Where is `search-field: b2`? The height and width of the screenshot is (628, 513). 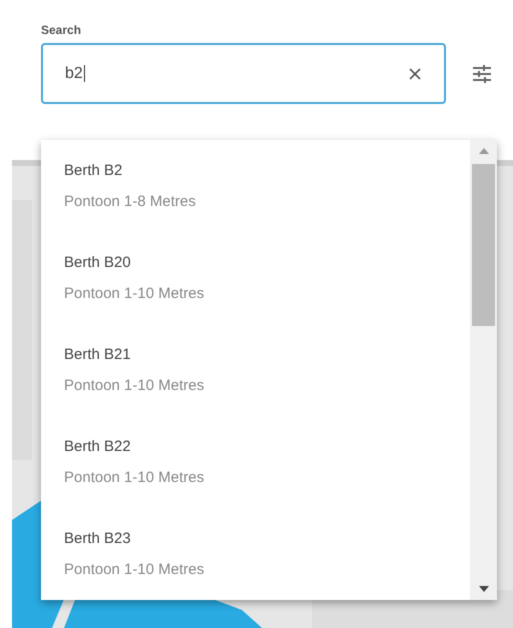
search-field: b2 is located at coordinates (243, 73).